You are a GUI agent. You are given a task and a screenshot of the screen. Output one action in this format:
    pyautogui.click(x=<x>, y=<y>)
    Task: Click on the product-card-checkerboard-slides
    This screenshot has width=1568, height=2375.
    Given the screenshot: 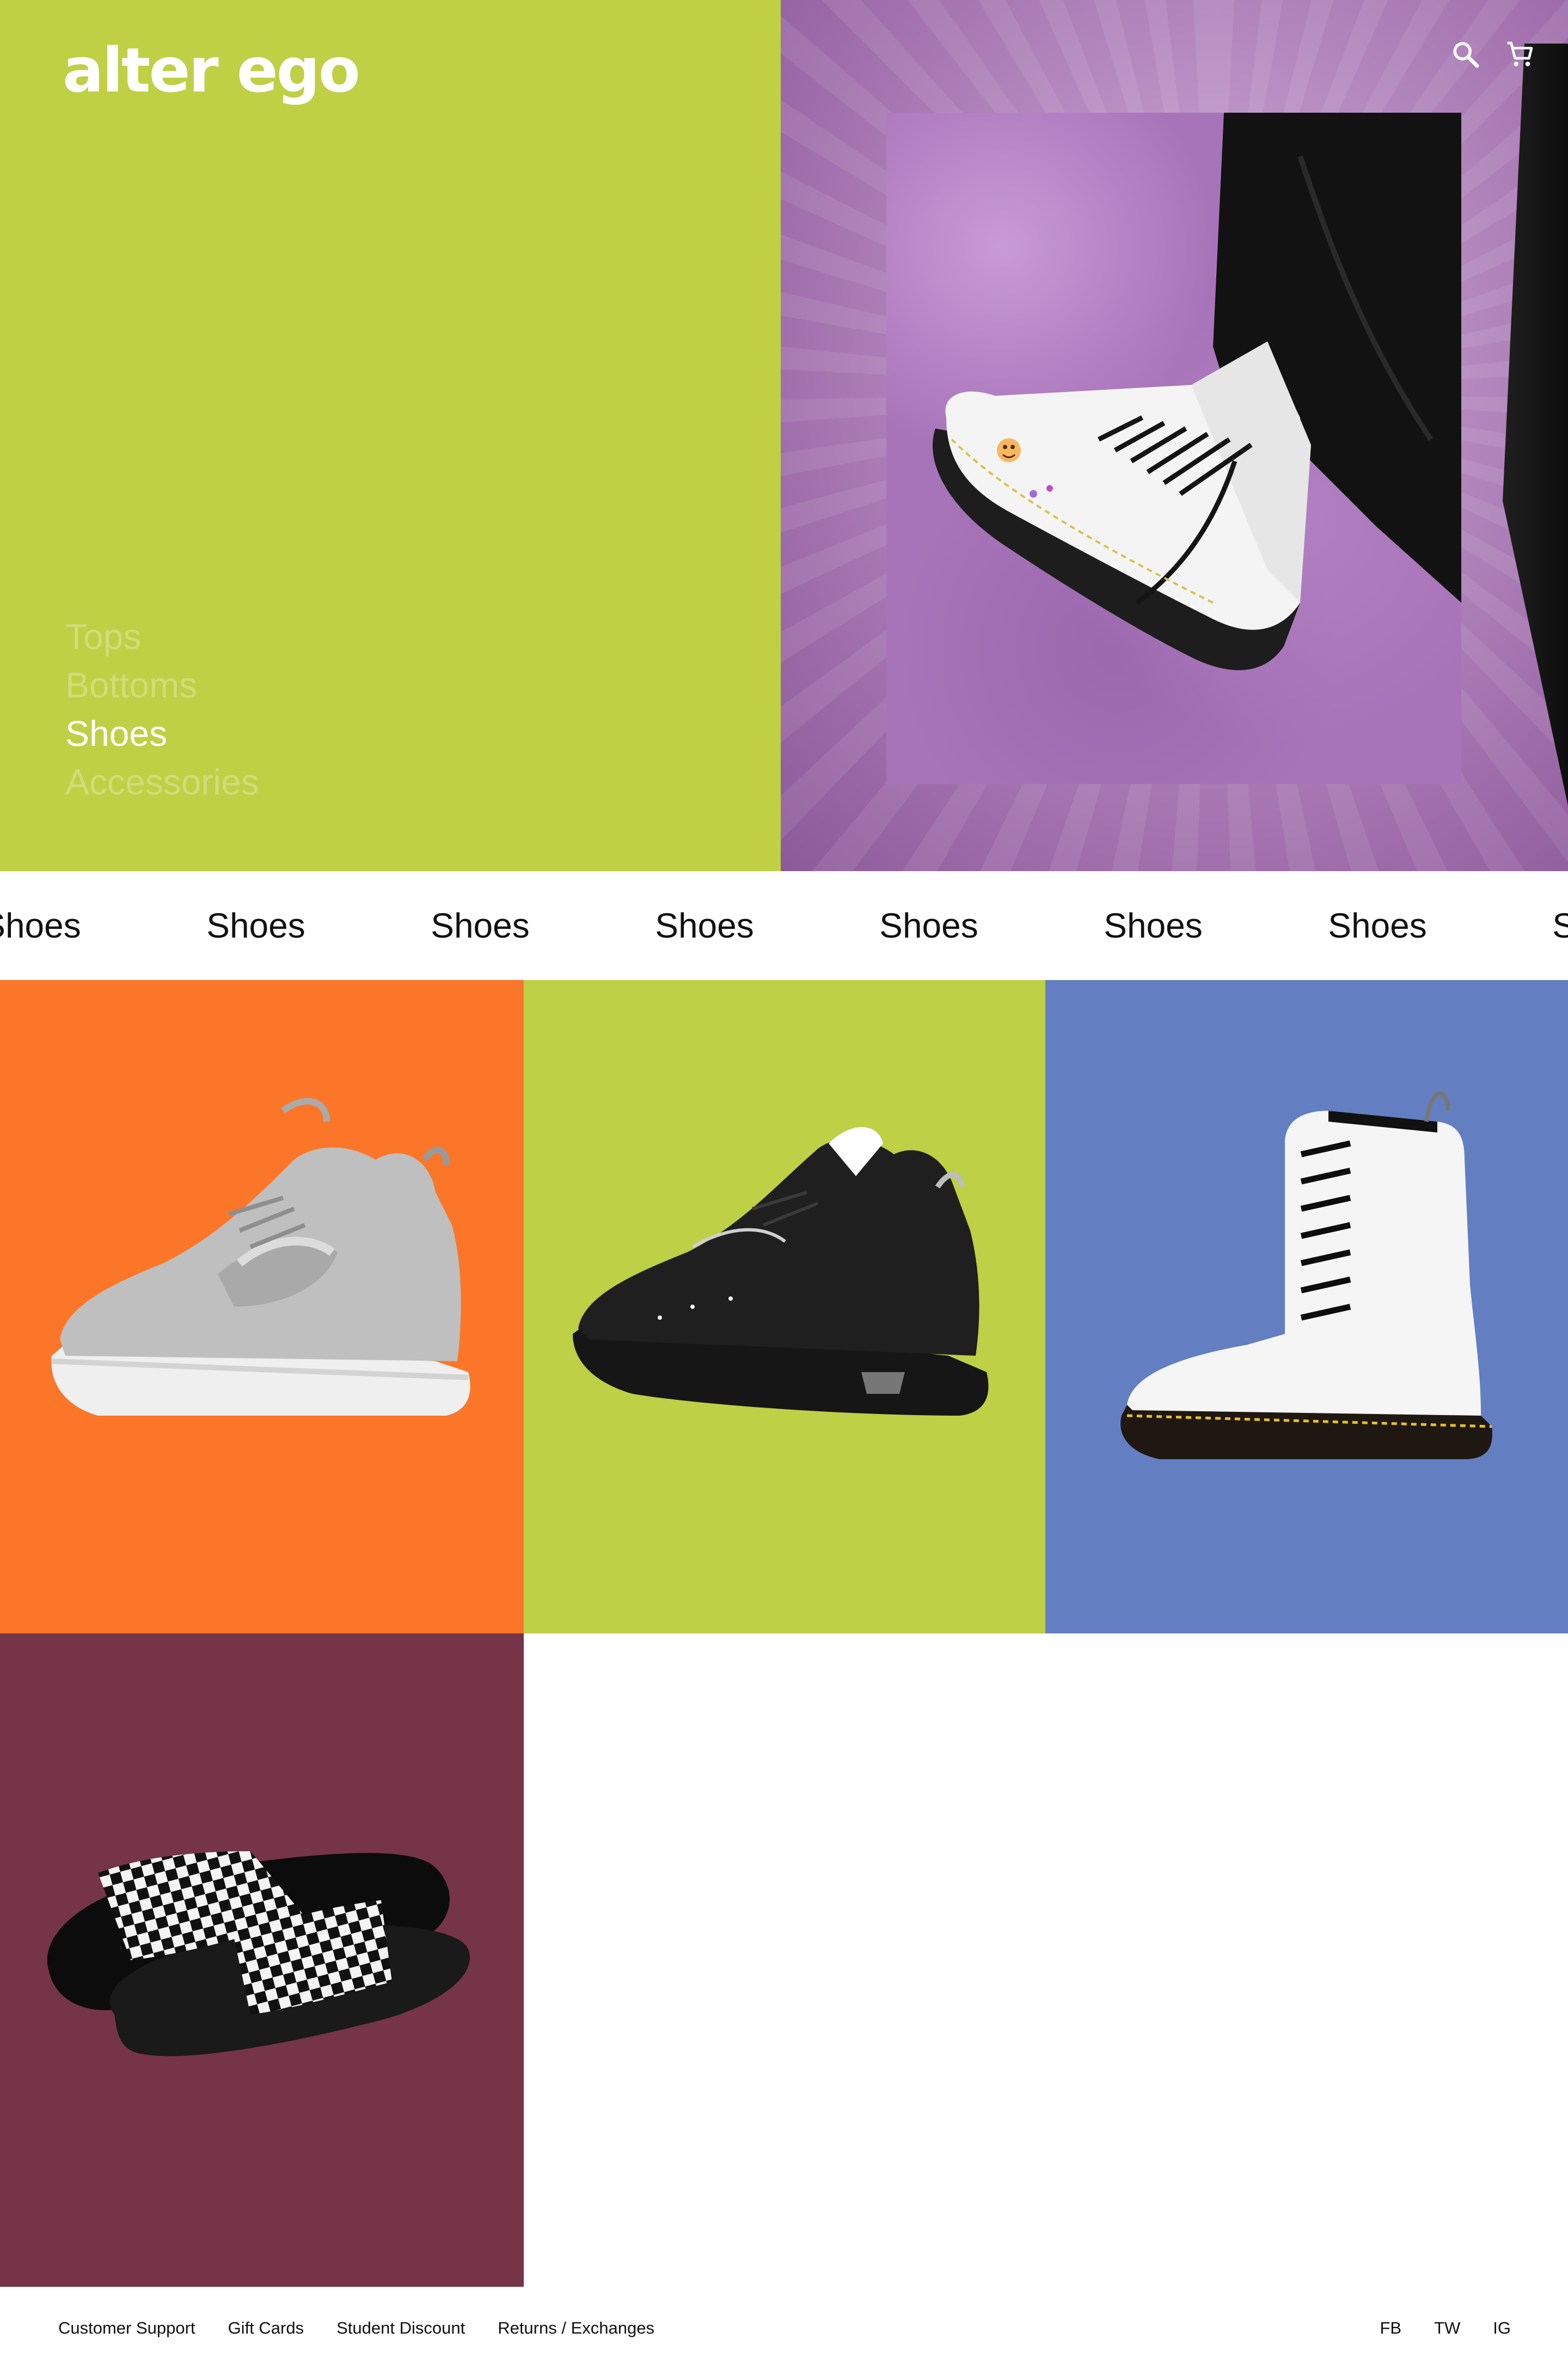 What is the action you would take?
    pyautogui.click(x=262, y=1960)
    